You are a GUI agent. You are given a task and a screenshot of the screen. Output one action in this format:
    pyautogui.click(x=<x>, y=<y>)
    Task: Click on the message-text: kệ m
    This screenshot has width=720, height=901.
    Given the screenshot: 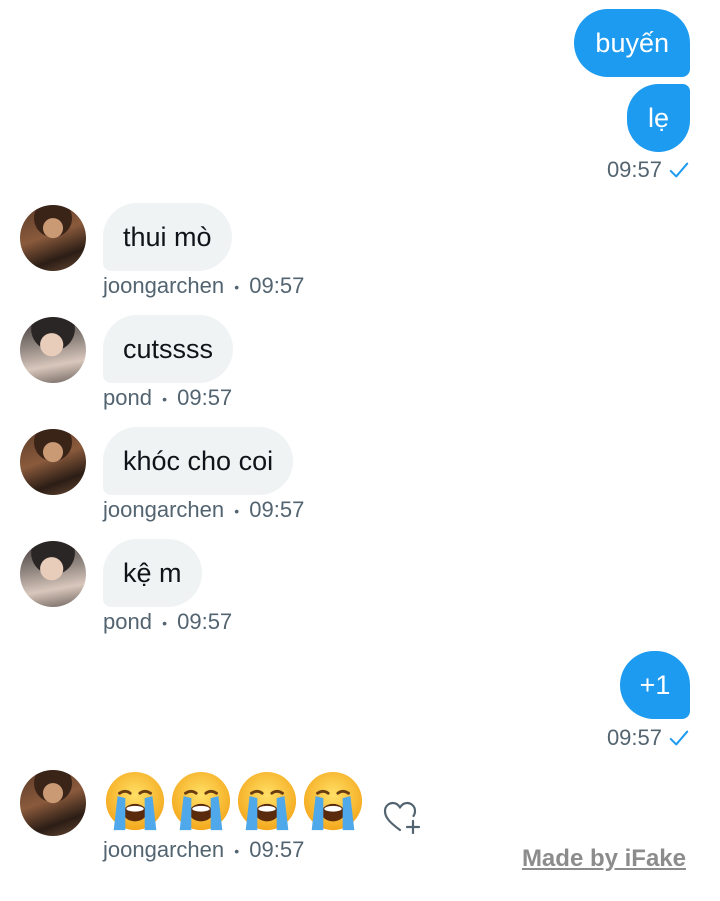 What is the action you would take?
    pyautogui.click(x=152, y=572)
    